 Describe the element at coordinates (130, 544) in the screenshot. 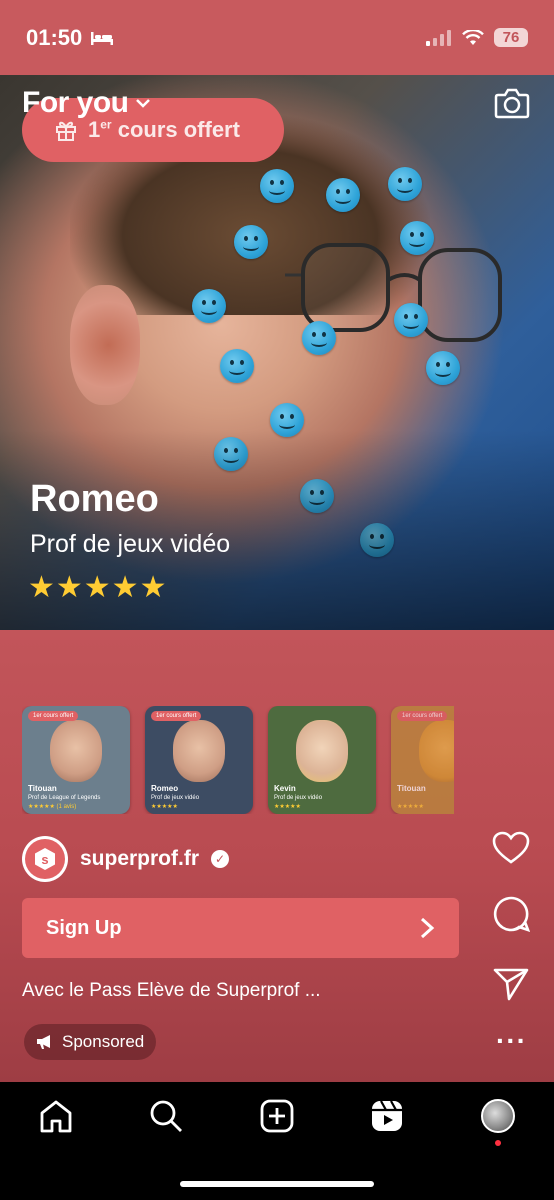

I see `tutor-subject: Prof de jeux vidéo` at that location.